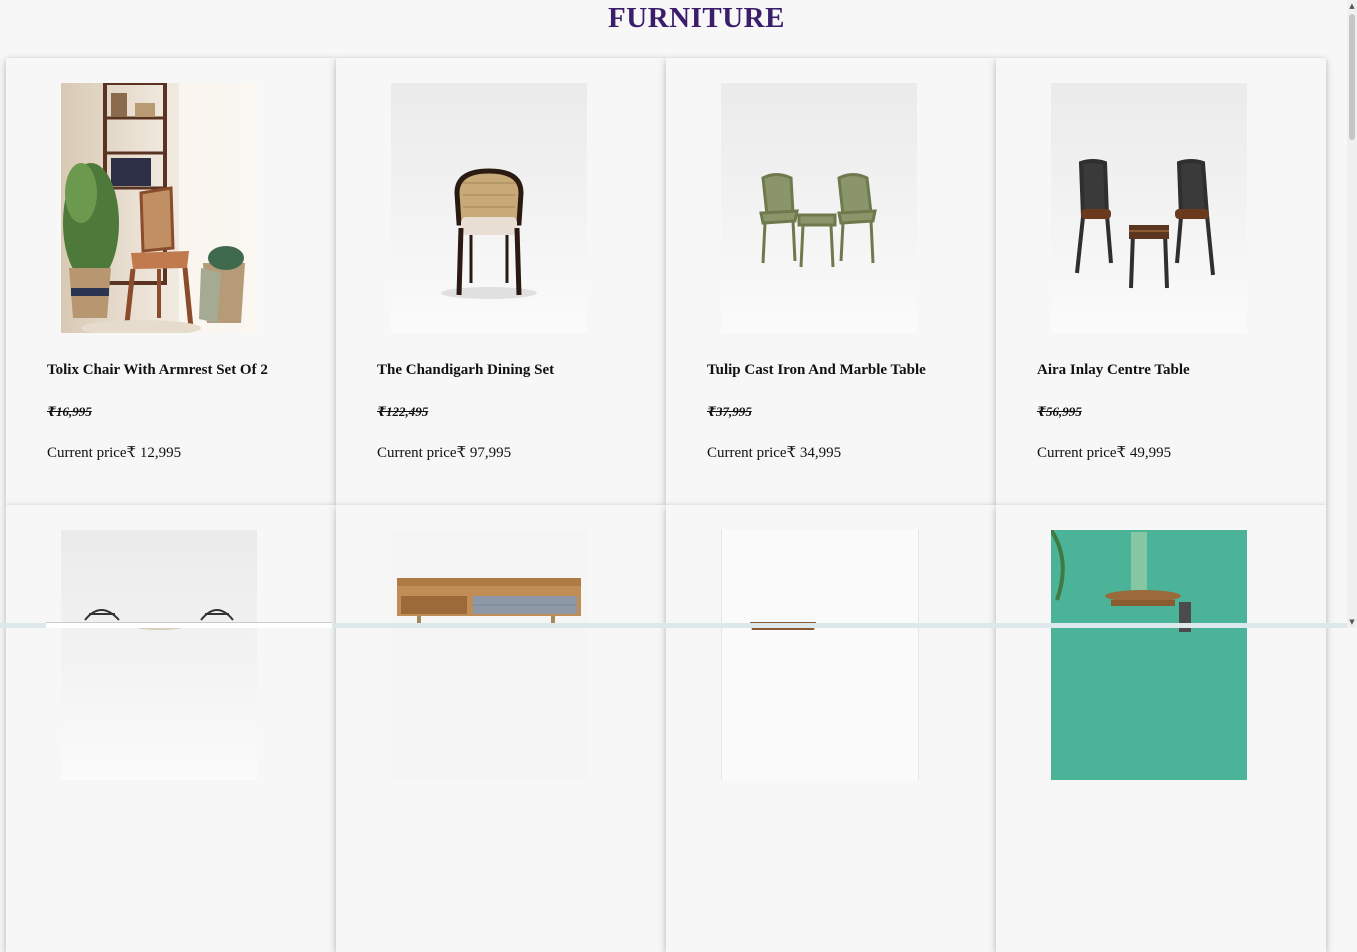  What do you see at coordinates (1113, 370) in the screenshot?
I see `product-name: Aira Inlay Centre Table` at bounding box center [1113, 370].